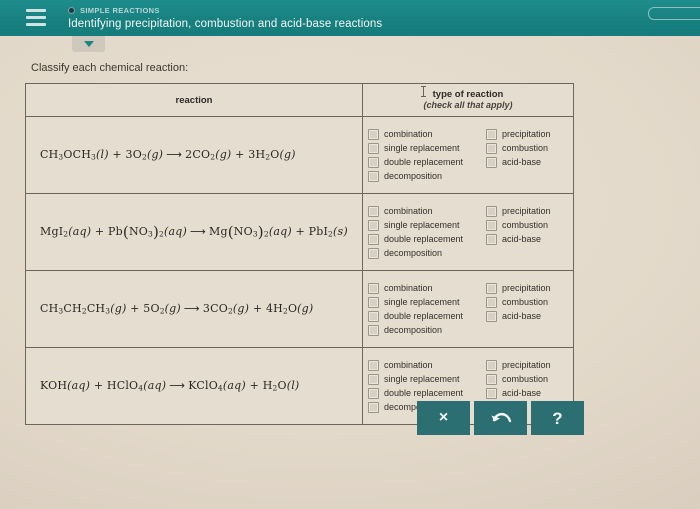  I want to click on checkbox-option-acid-base-row-3: acid-base, so click(529, 316).